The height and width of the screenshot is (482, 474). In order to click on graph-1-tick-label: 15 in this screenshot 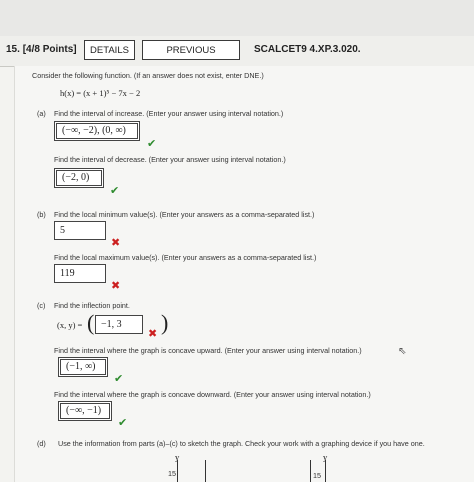, I will do `click(172, 473)`.